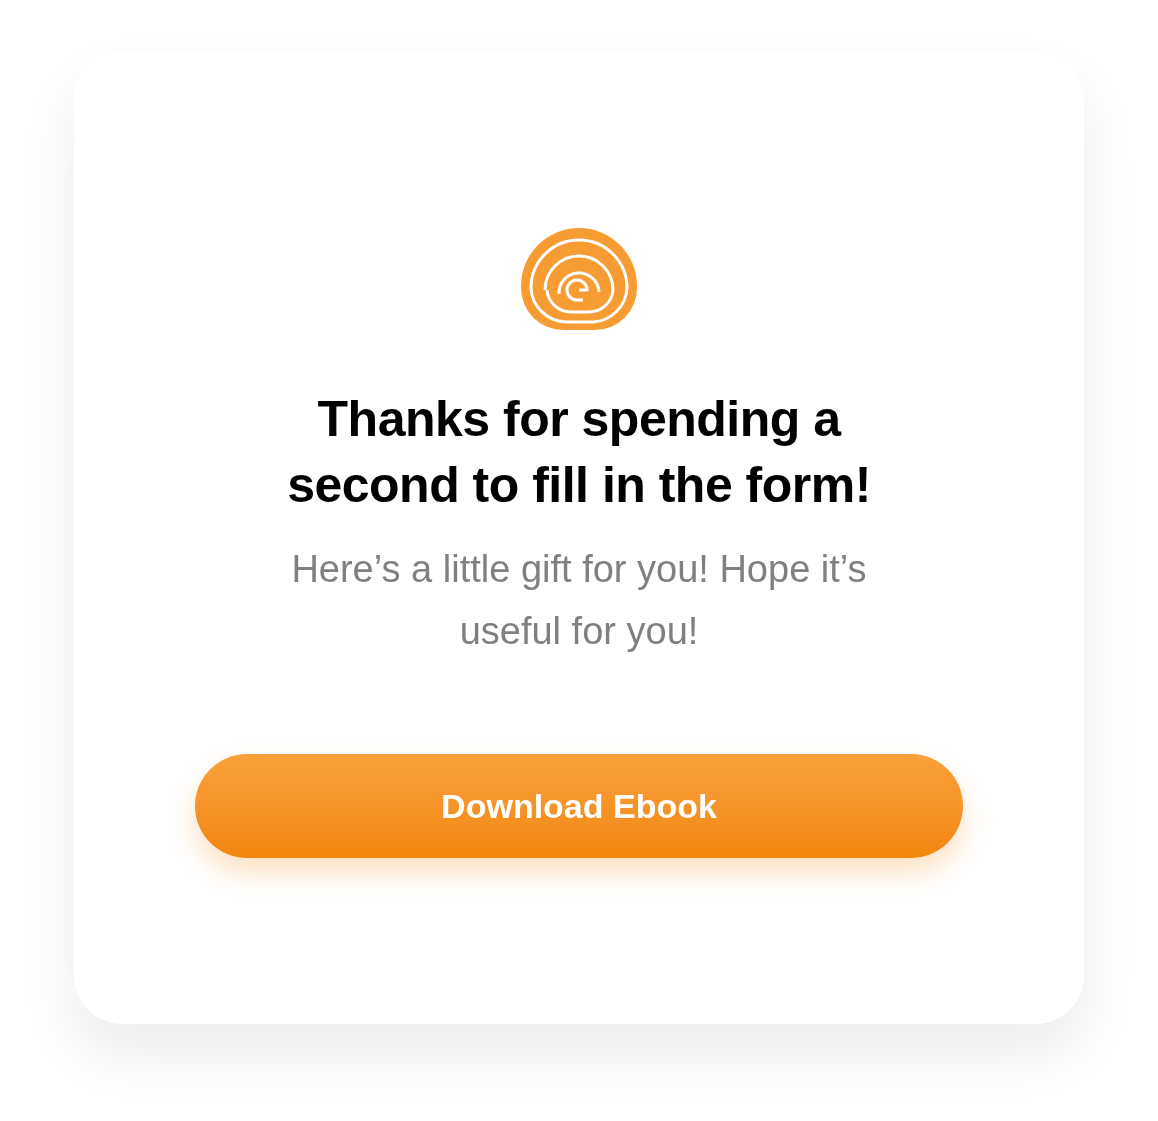  What do you see at coordinates (579, 806) in the screenshot?
I see `download-button: Download Ebook` at bounding box center [579, 806].